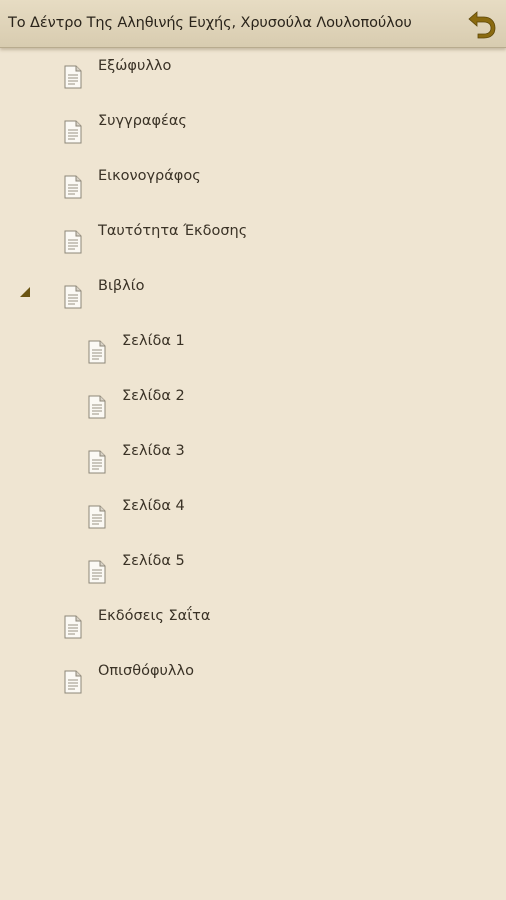  I want to click on toc-item-label: Σελίδα 2, so click(153, 396).